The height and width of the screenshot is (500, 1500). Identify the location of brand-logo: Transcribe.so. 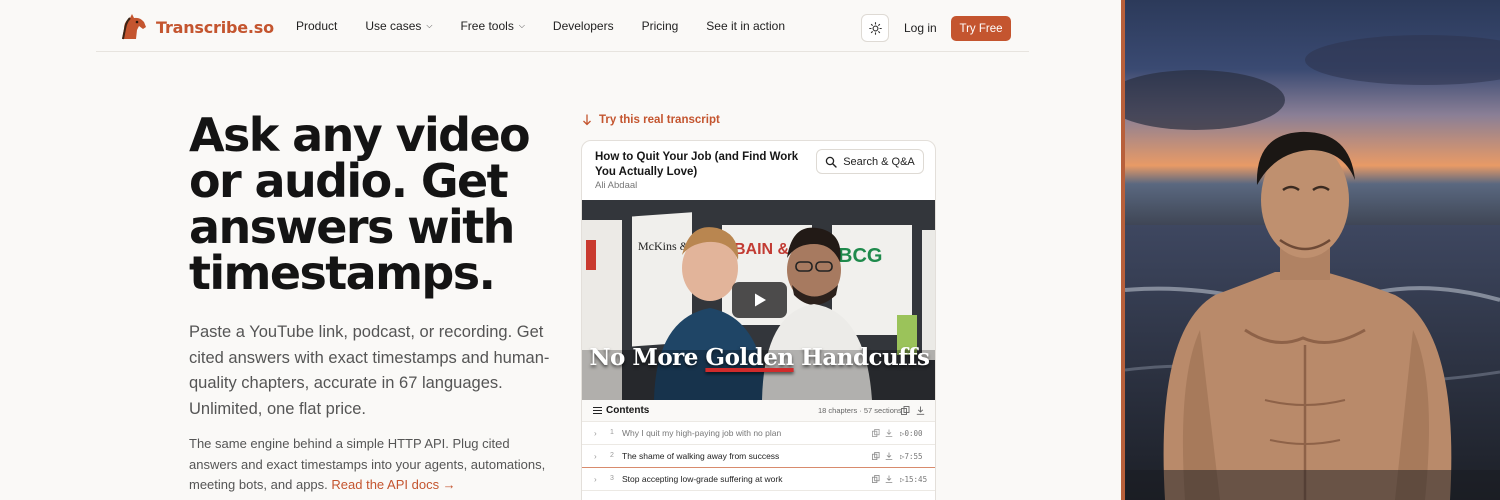
(196, 27).